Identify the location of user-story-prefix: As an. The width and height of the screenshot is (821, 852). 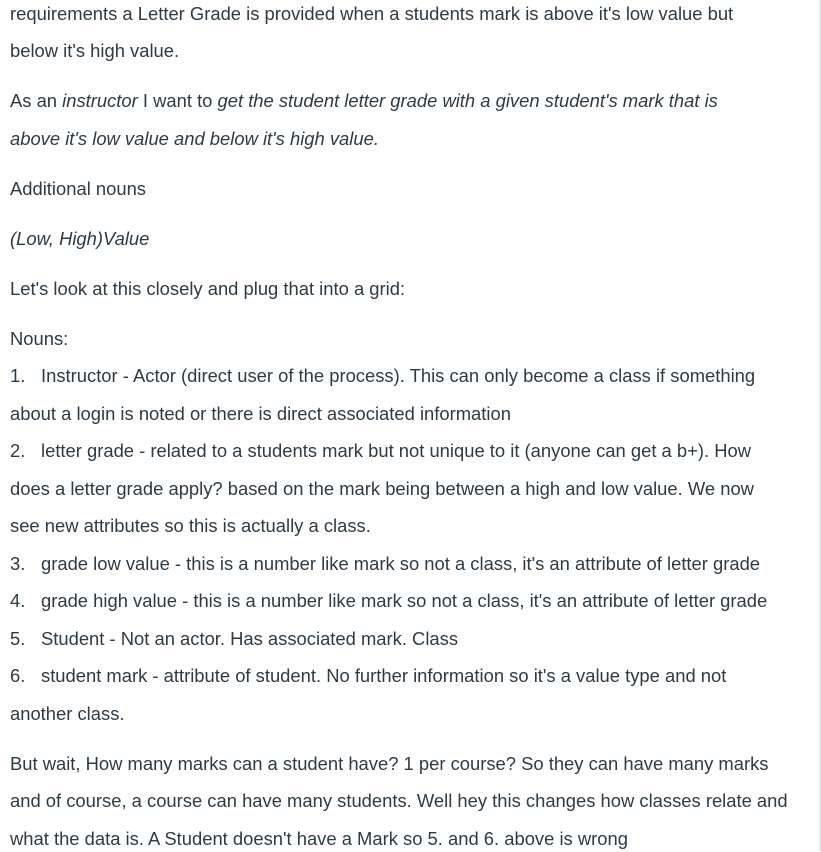
(36, 100).